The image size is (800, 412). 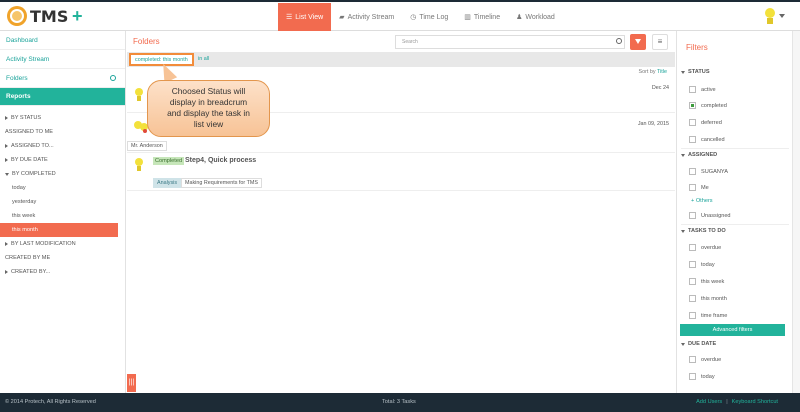 I want to click on user-avatar-icon, so click(x=770, y=16).